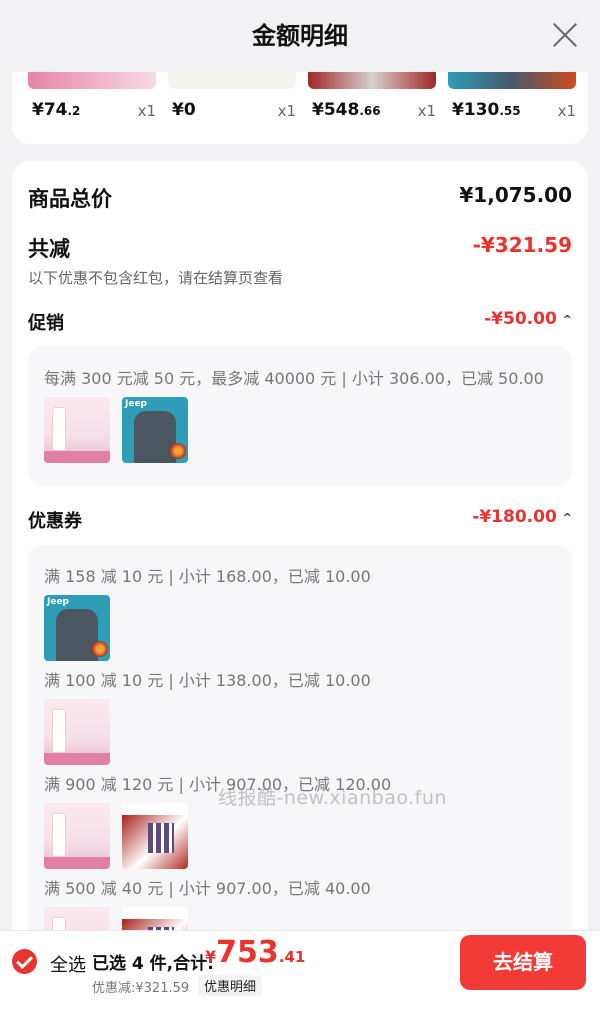 The image size is (600, 1011). I want to click on total-price-row: 商品总价 ¥1,075.00, so click(300, 198).